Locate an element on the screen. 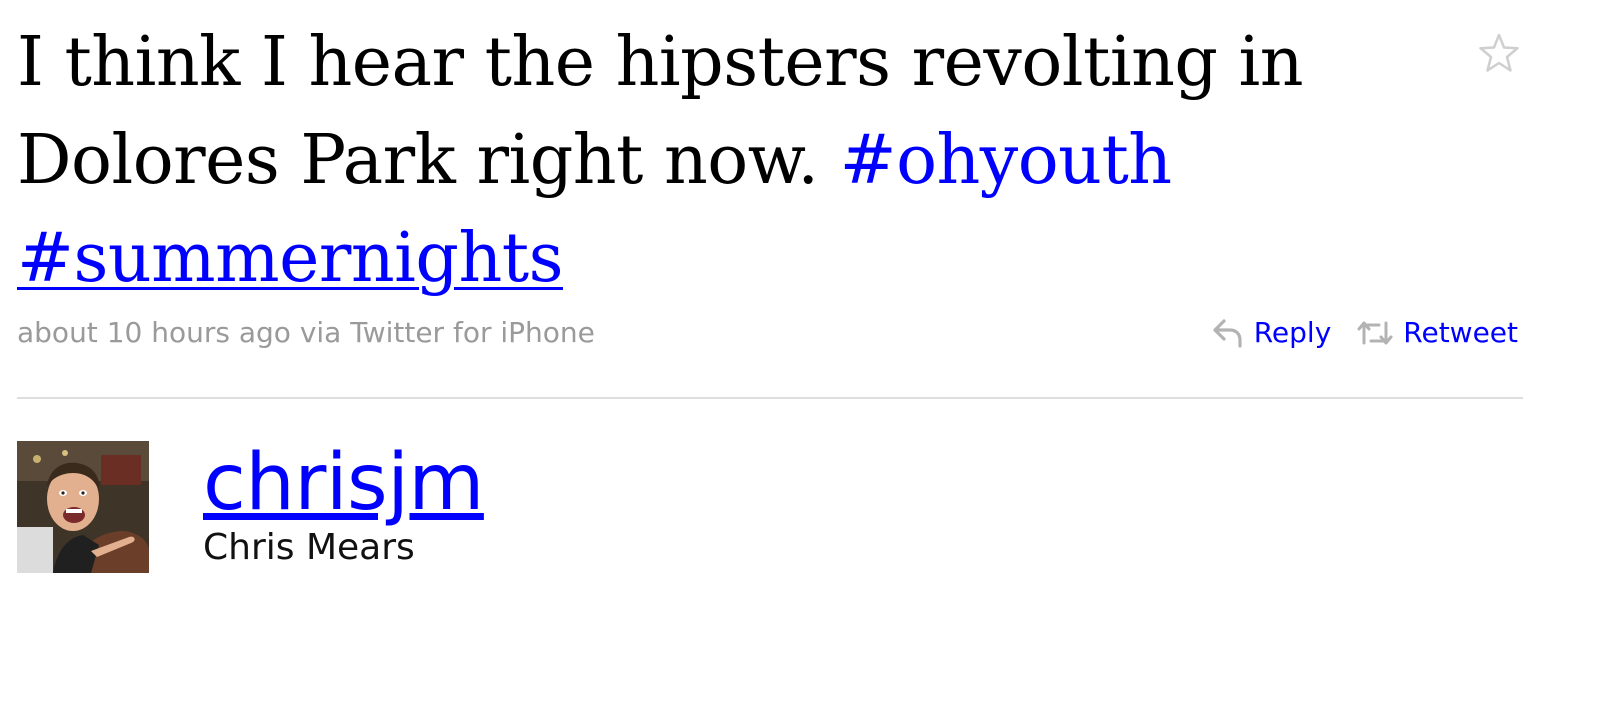 This screenshot has height=708, width=1600. retweet-icon is located at coordinates (1375, 333).